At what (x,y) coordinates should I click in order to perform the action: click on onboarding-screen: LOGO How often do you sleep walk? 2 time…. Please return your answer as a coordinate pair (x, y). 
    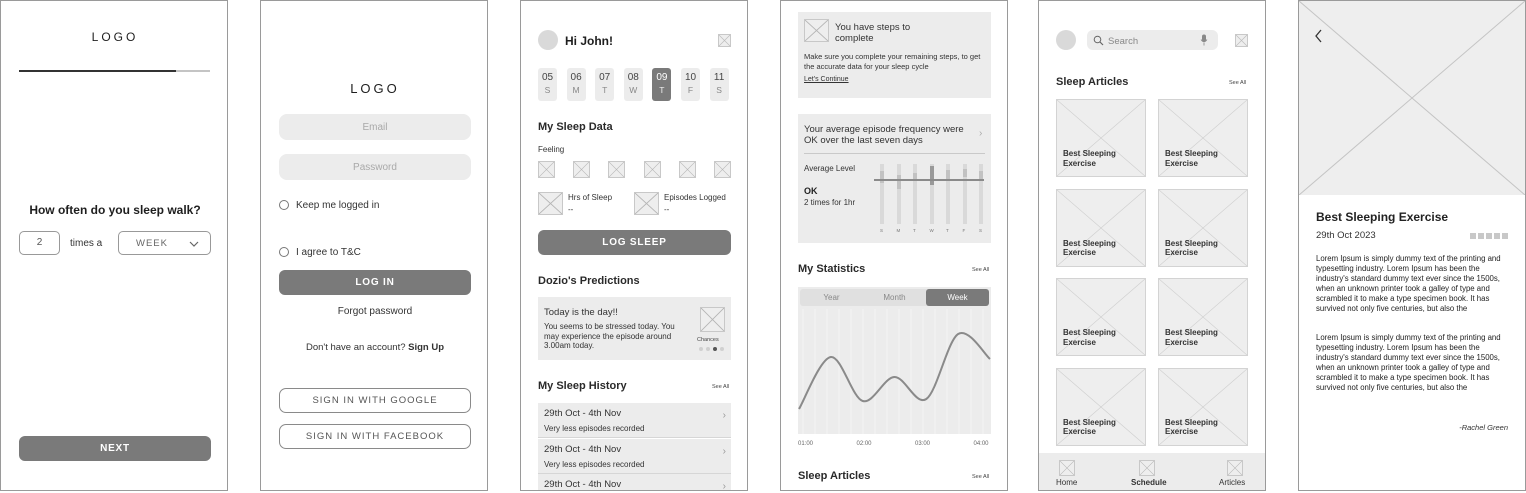
    Looking at the image, I should click on (114, 245).